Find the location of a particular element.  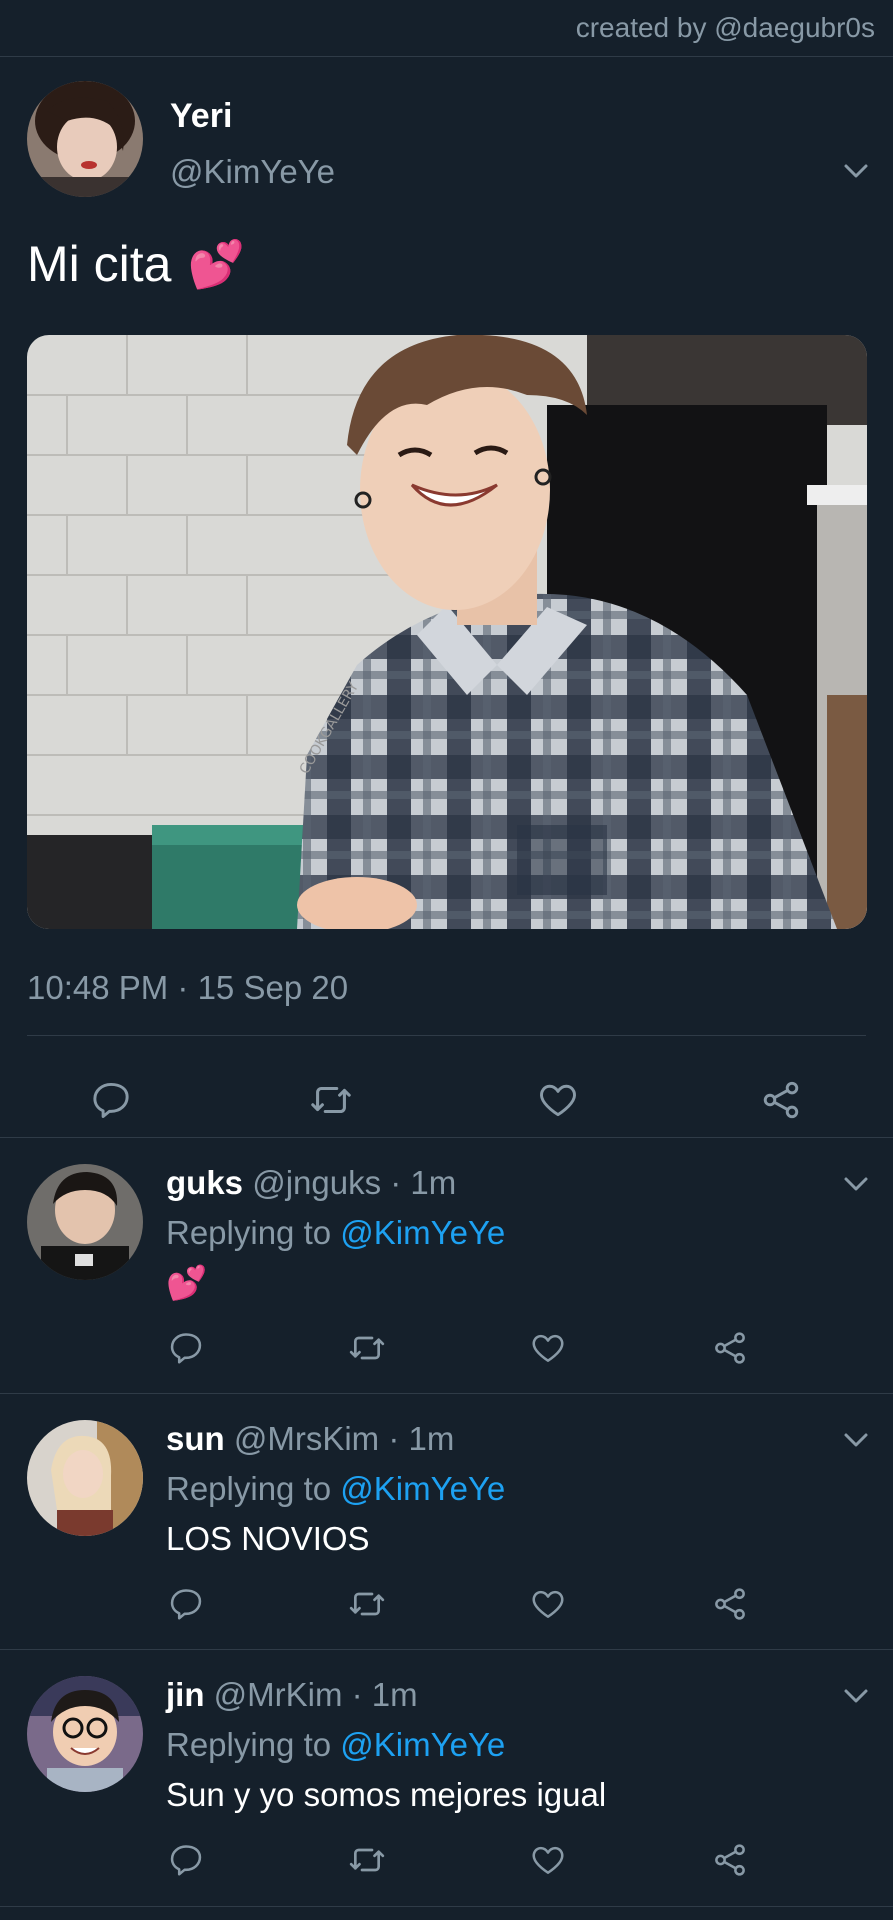

author-handle: @KimYeYe is located at coordinates (252, 172).